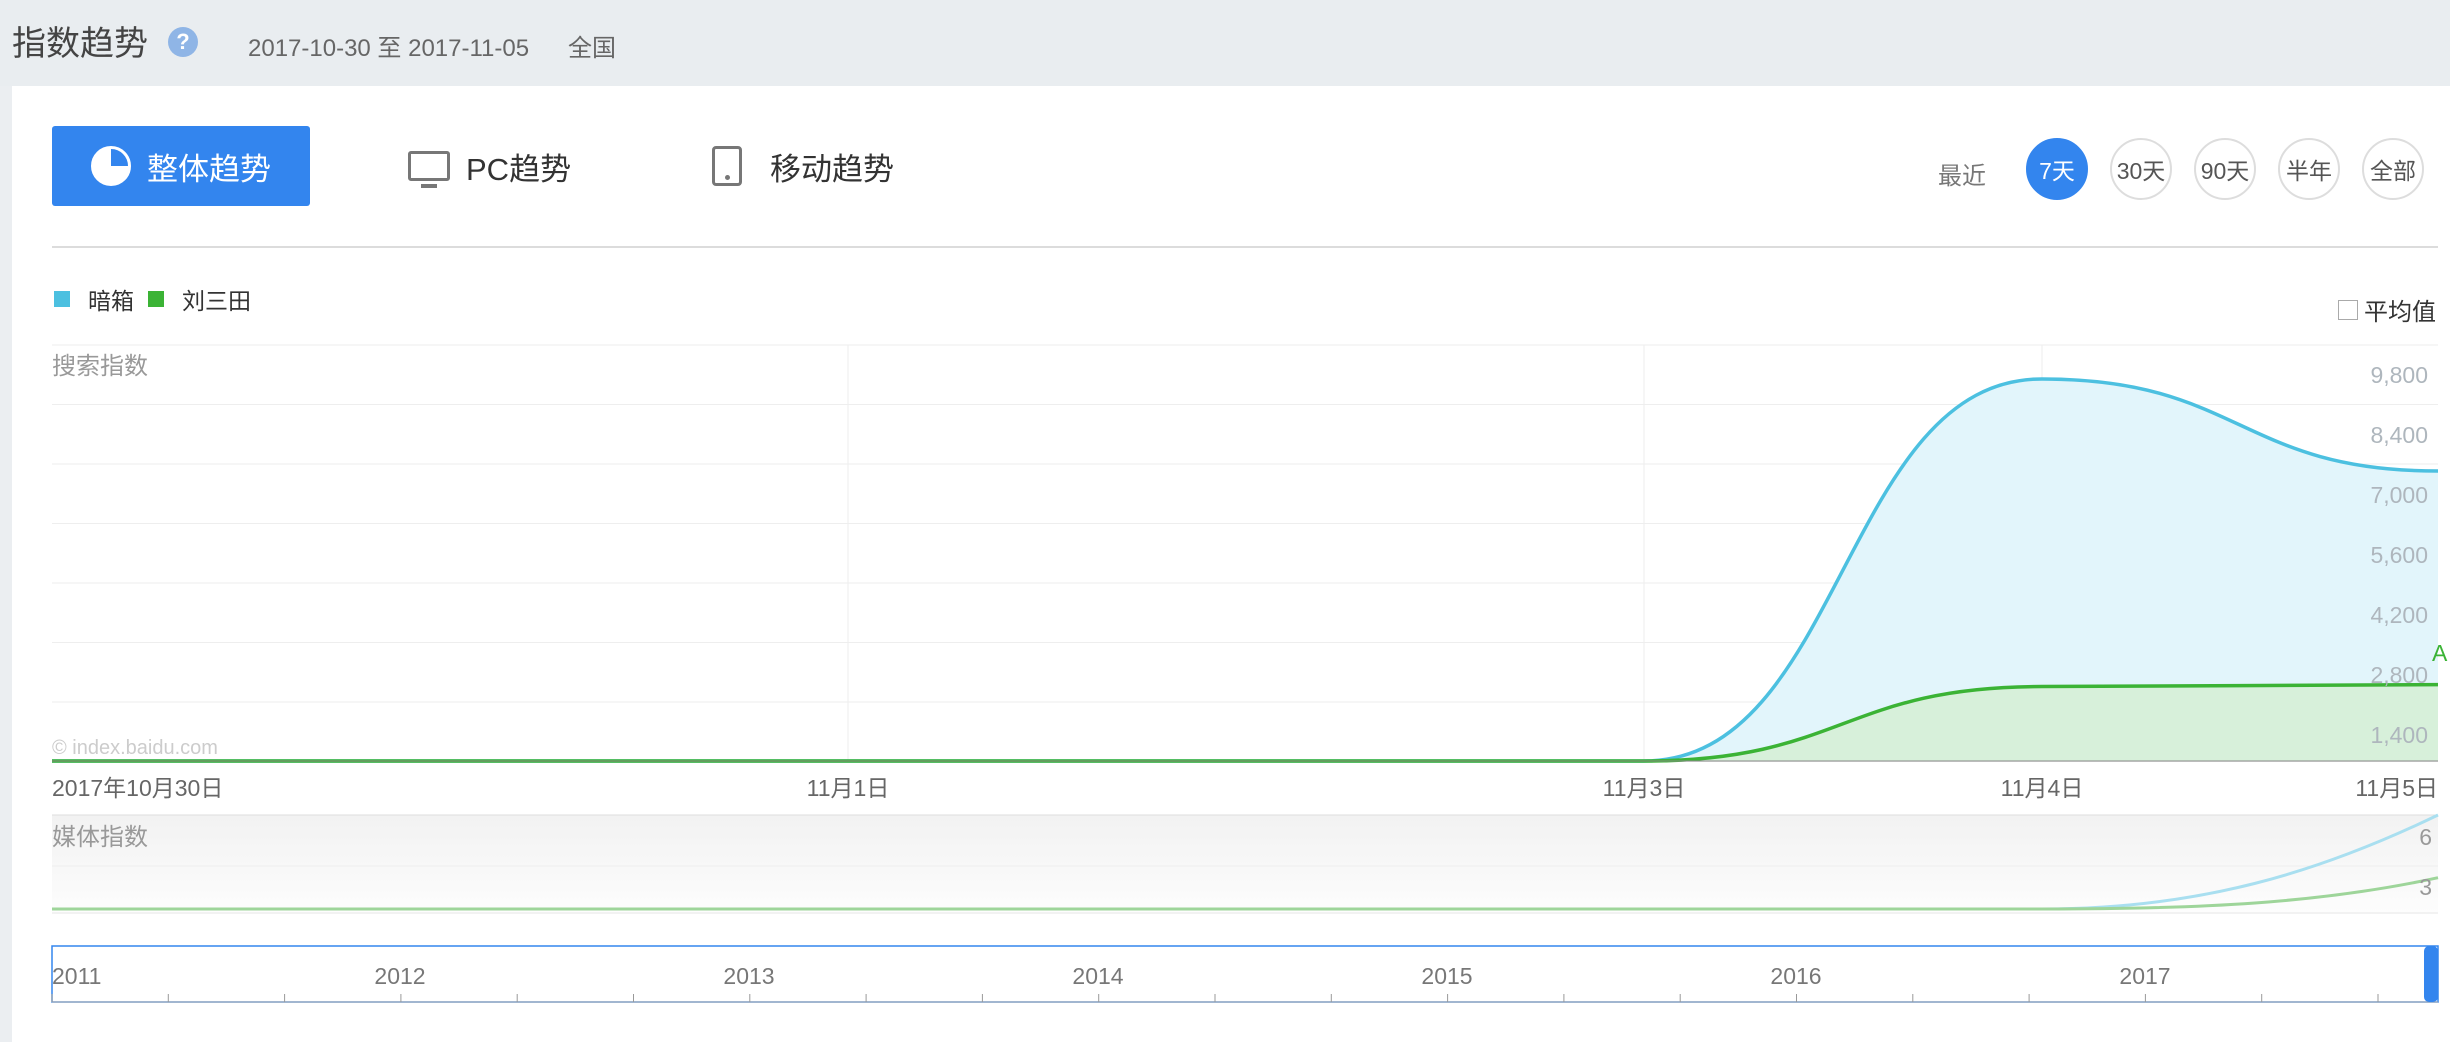  I want to click on media-index-chart: 媒体指数 6 3, so click(1245, 863).